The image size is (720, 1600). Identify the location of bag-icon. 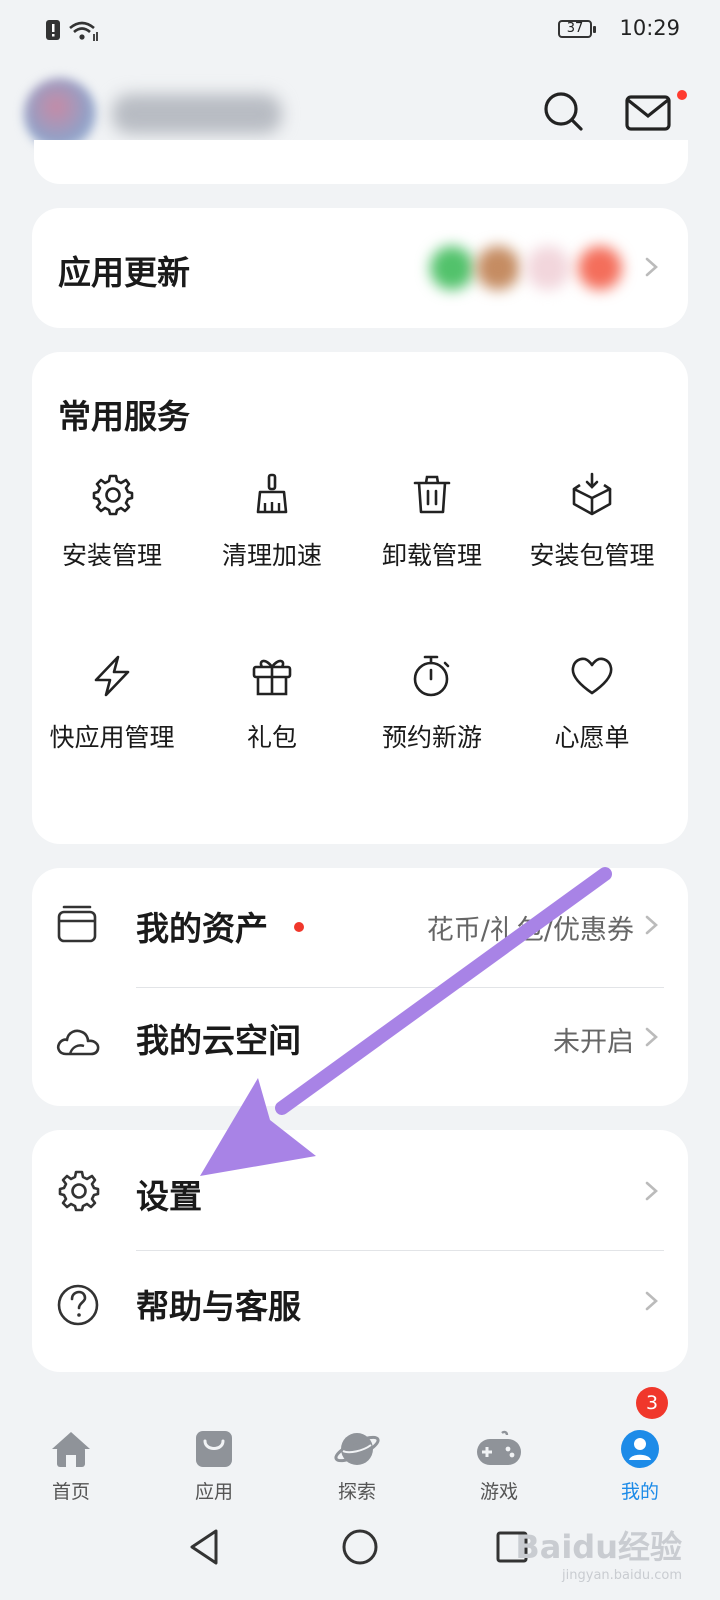
(214, 1449).